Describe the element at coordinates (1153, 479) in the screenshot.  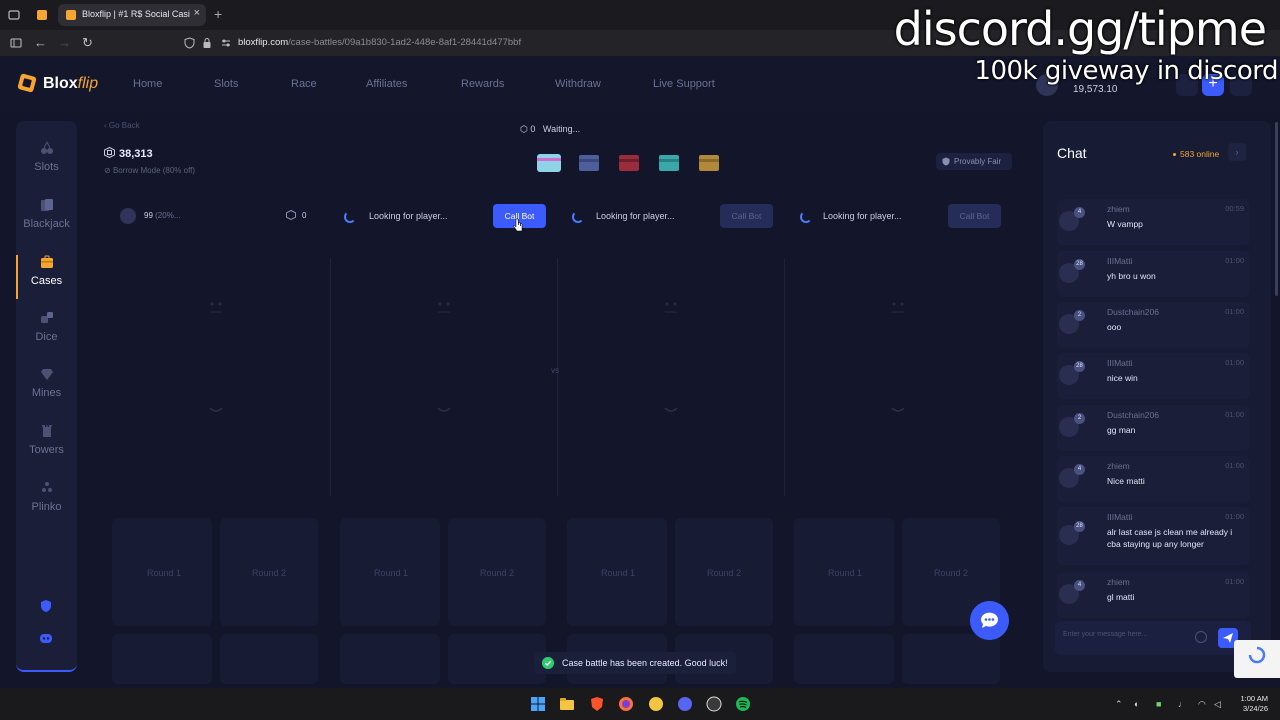
I see `chat-message: 4 zhiem 01:00 Nice matti` at that location.